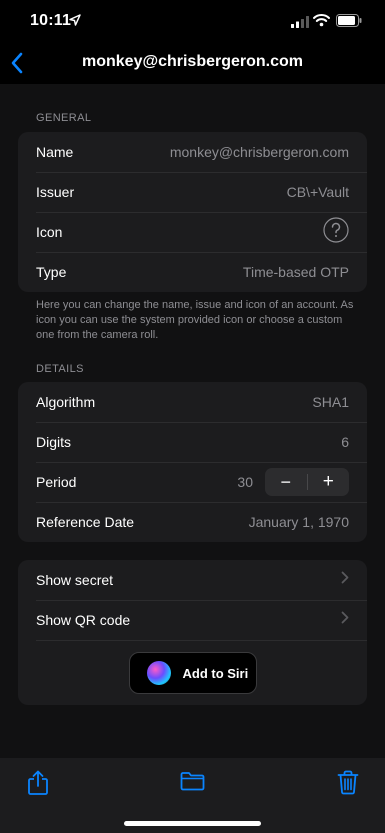  What do you see at coordinates (348, 785) in the screenshot?
I see `trash-icon` at bounding box center [348, 785].